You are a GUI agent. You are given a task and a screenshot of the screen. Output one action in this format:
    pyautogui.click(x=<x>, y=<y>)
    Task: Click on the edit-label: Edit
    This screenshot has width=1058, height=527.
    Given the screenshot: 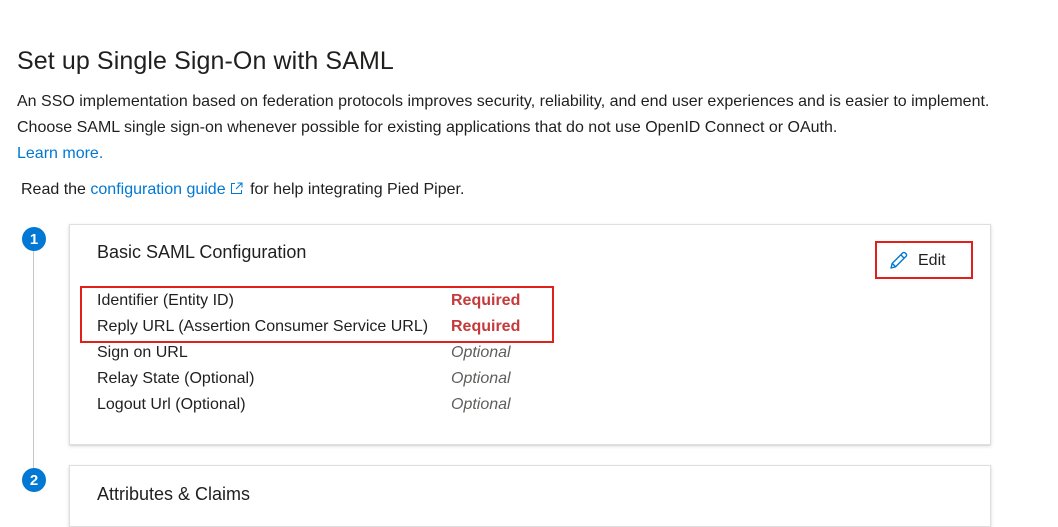 What is the action you would take?
    pyautogui.click(x=932, y=260)
    